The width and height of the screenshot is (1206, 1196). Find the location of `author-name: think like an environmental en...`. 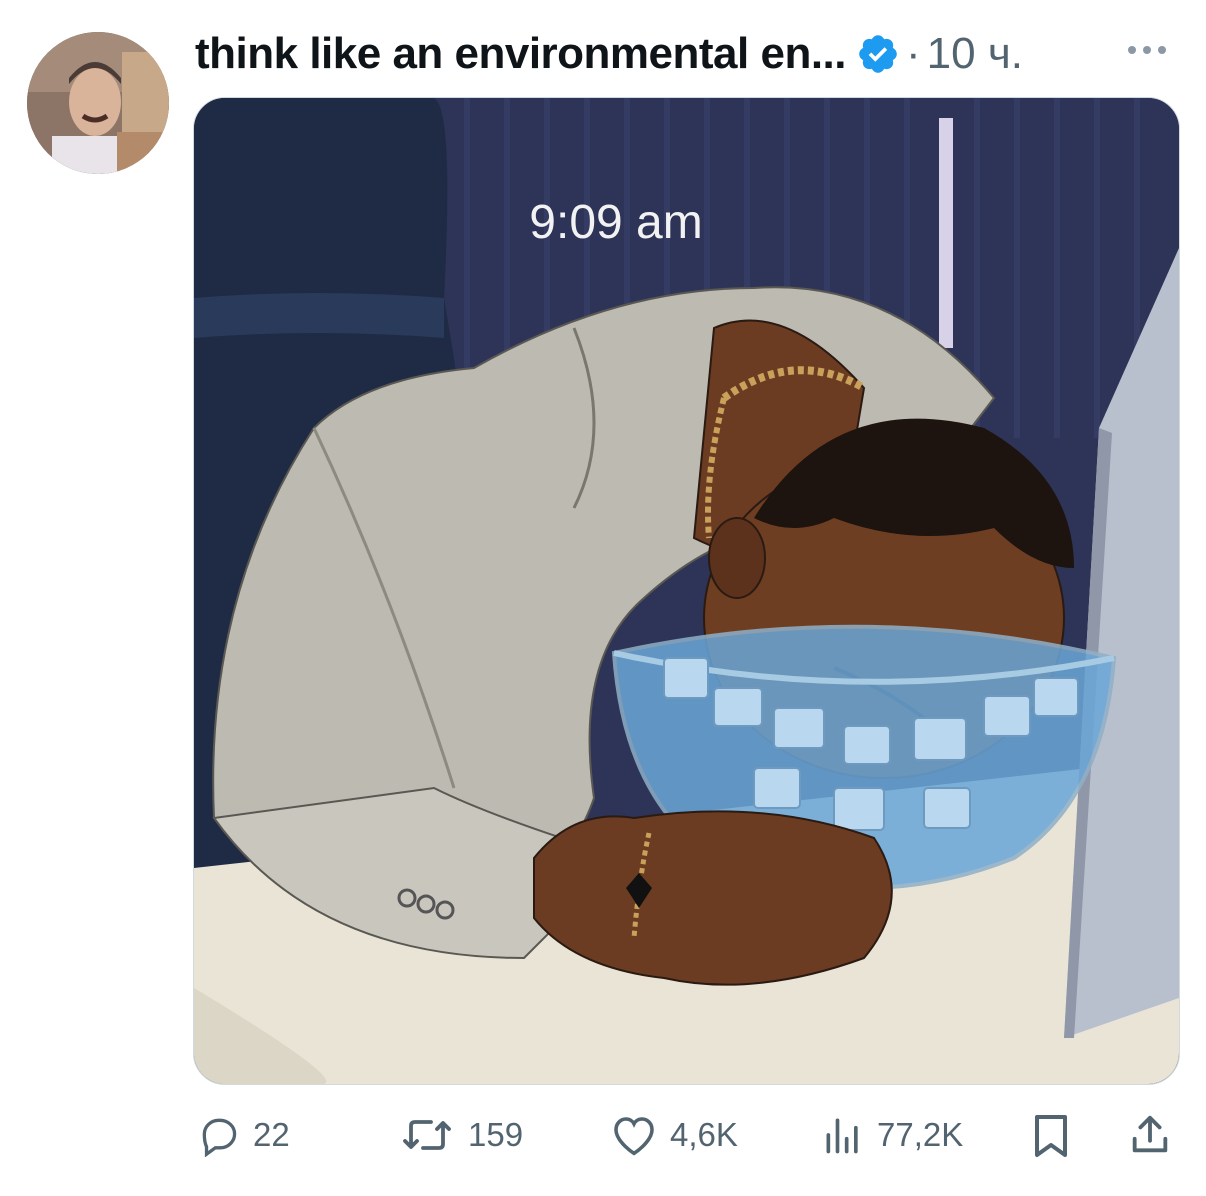

author-name: think like an environmental en... is located at coordinates (521, 54).